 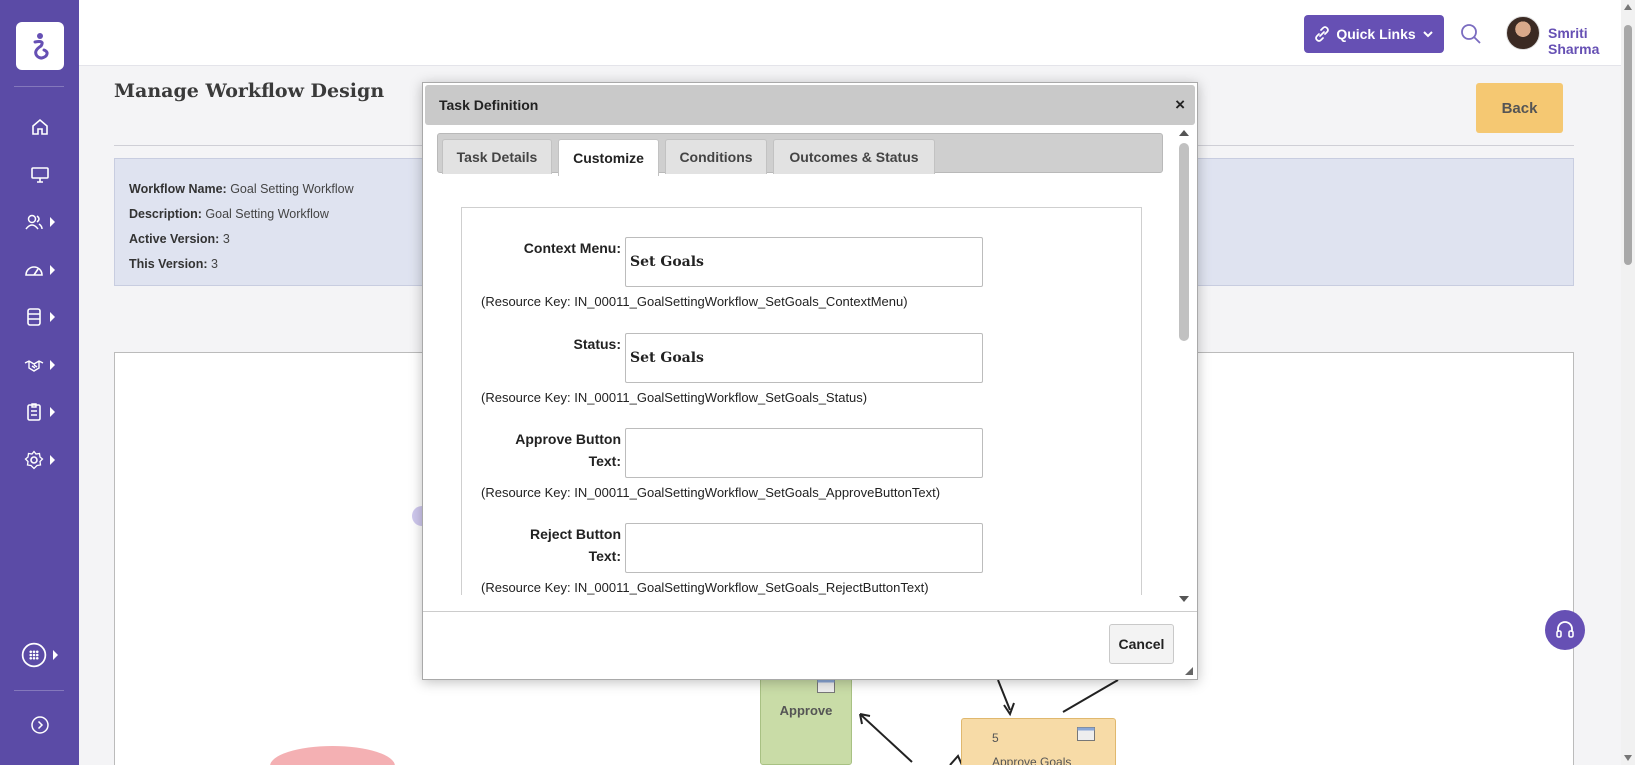 I want to click on reject-button-text-label: Reject Button Text:, so click(x=553, y=545).